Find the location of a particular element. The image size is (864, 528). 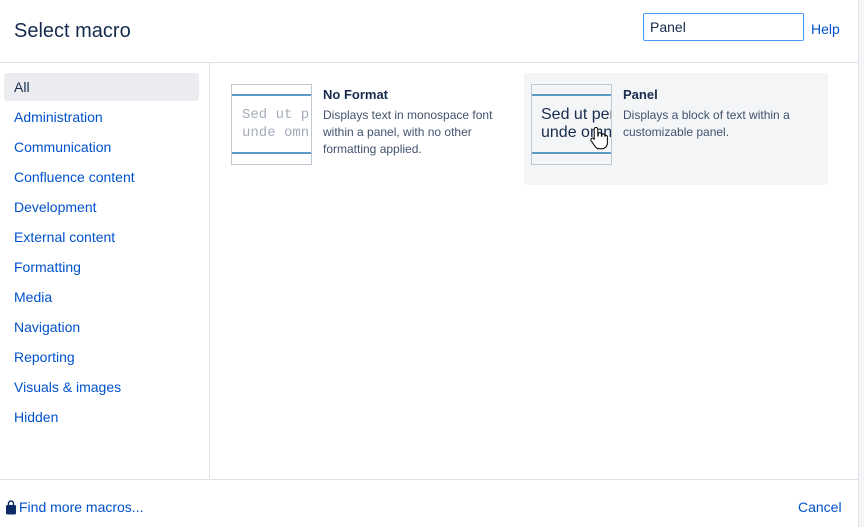

search-input is located at coordinates (723, 27).